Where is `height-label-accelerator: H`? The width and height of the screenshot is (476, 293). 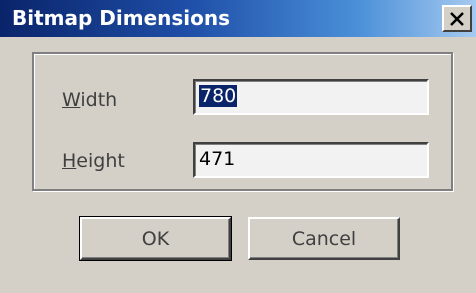
height-label-accelerator: H is located at coordinates (69, 161).